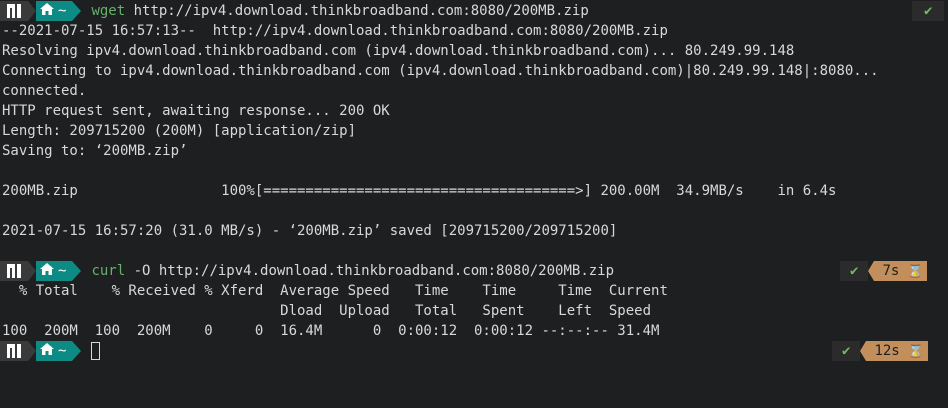  I want to click on elapsed-time: 7s, so click(891, 271).